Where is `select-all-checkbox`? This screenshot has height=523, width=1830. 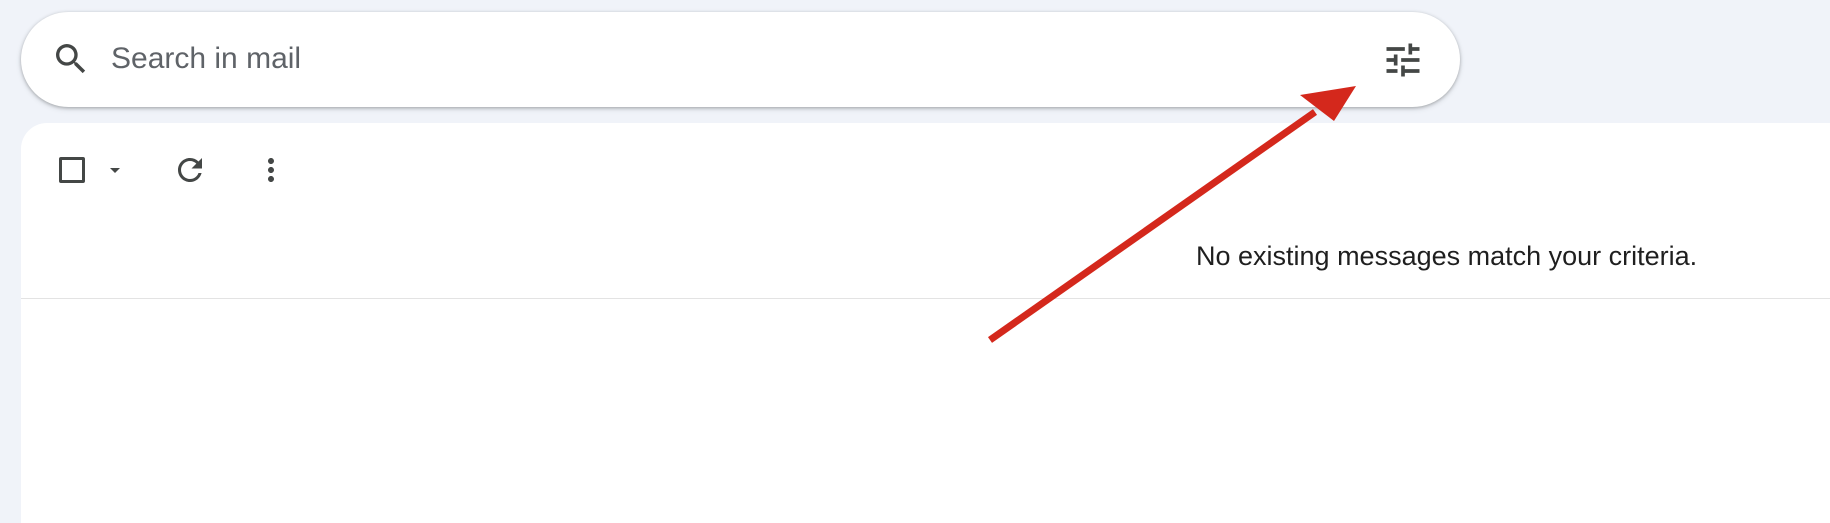 select-all-checkbox is located at coordinates (72, 170).